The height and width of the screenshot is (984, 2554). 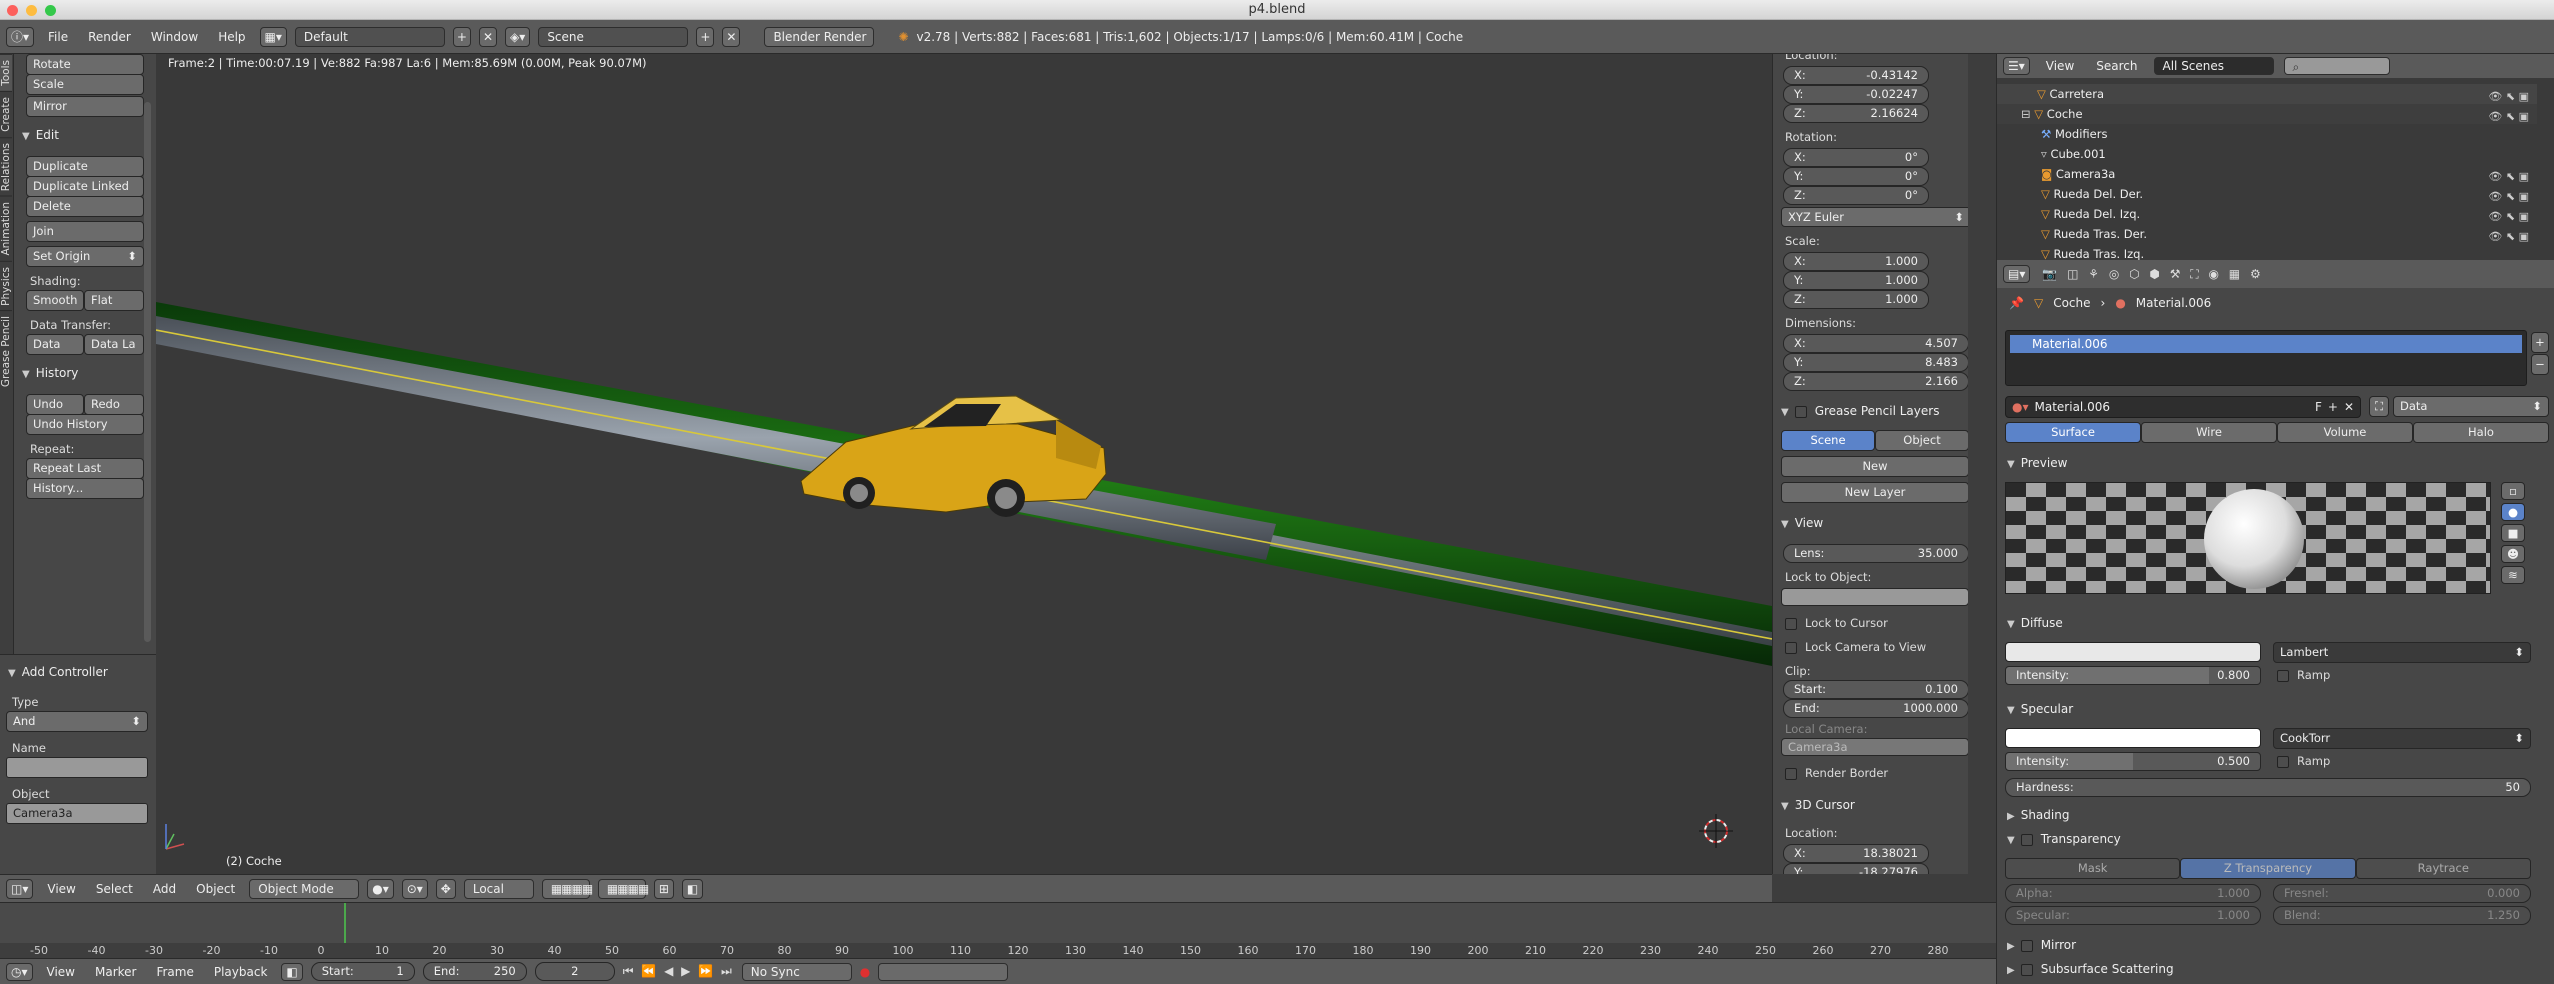 What do you see at coordinates (2133, 652) in the screenshot?
I see `diffuse-color-swatch` at bounding box center [2133, 652].